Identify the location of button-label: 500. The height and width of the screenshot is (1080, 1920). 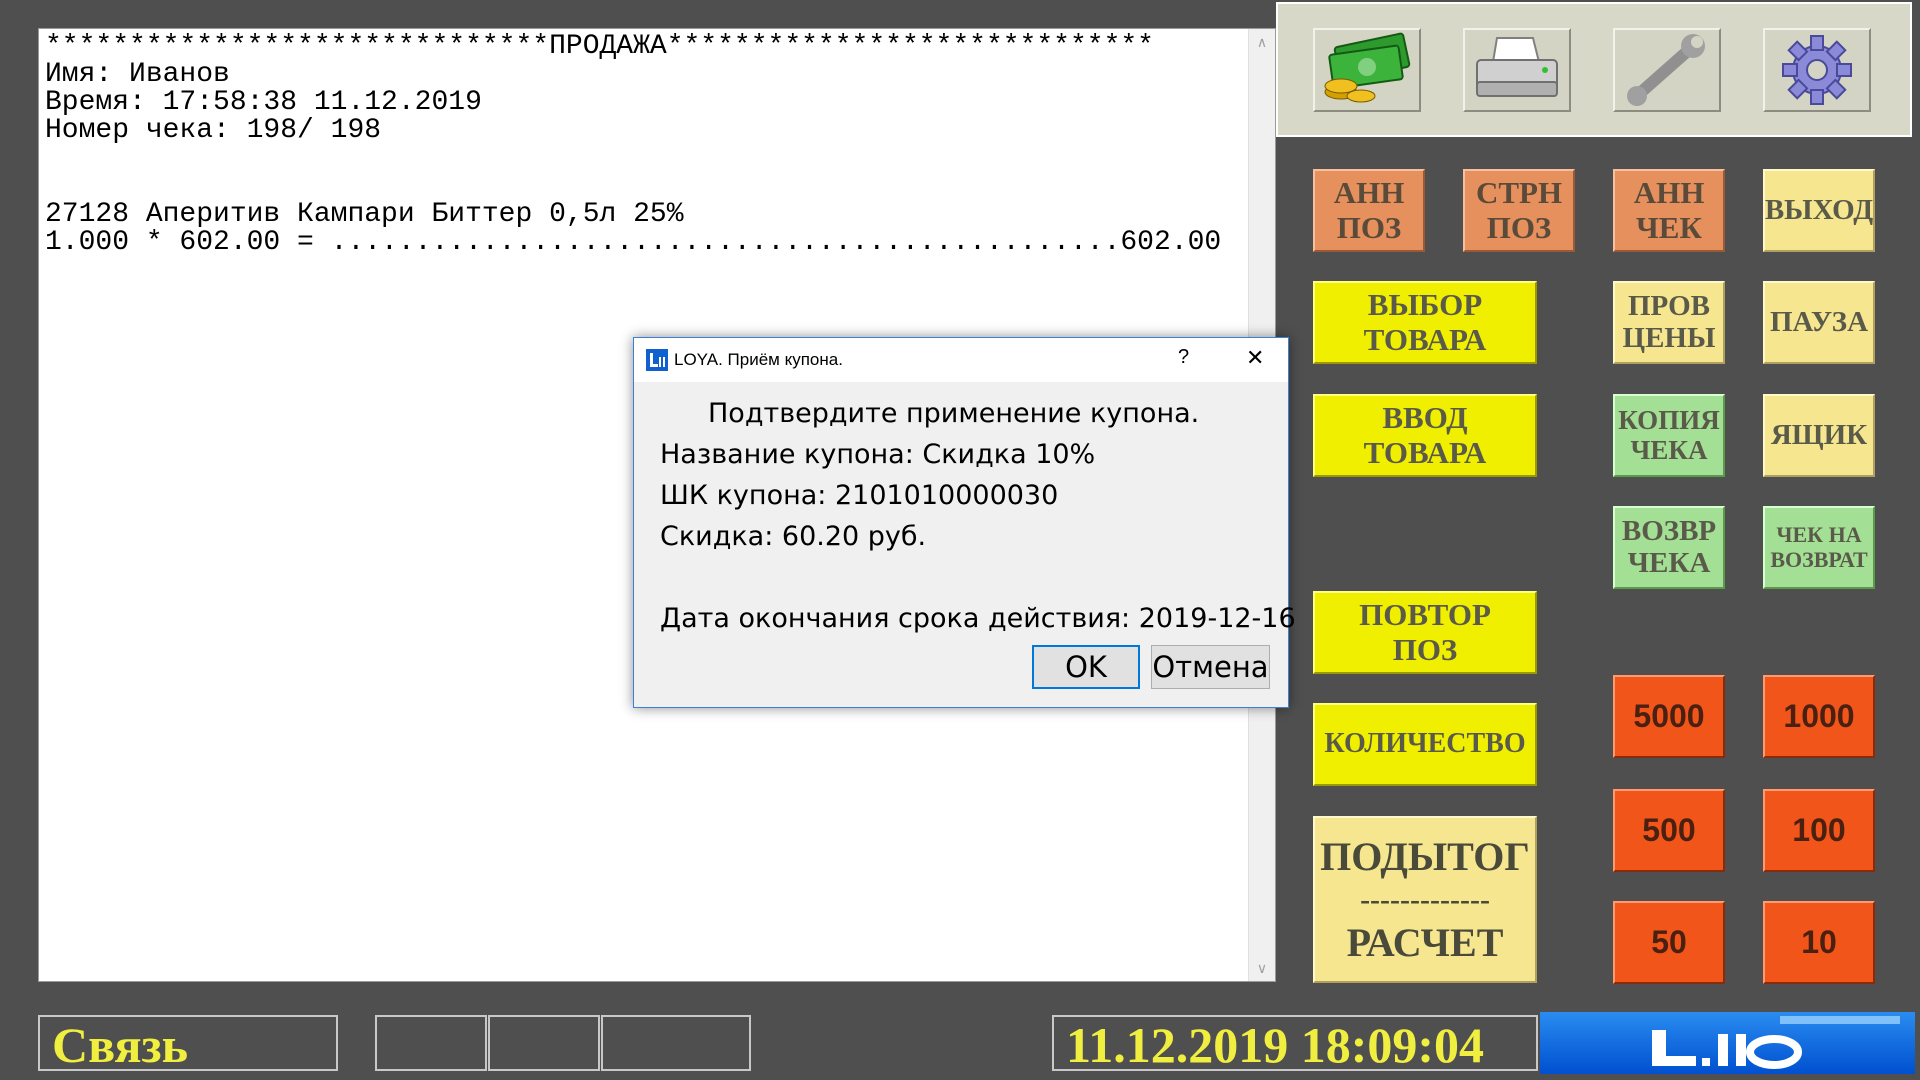
(1669, 829).